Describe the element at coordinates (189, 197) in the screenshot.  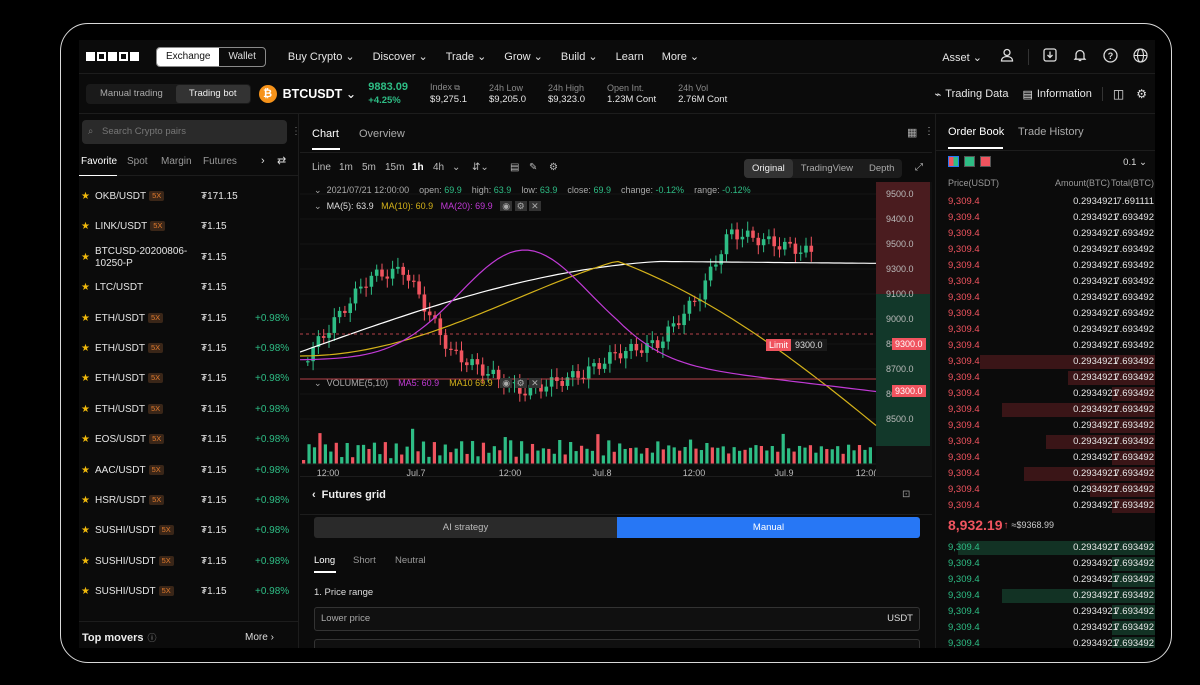
I see `pair-row: ★ OKB/USDT 5X ₮171.15` at that location.